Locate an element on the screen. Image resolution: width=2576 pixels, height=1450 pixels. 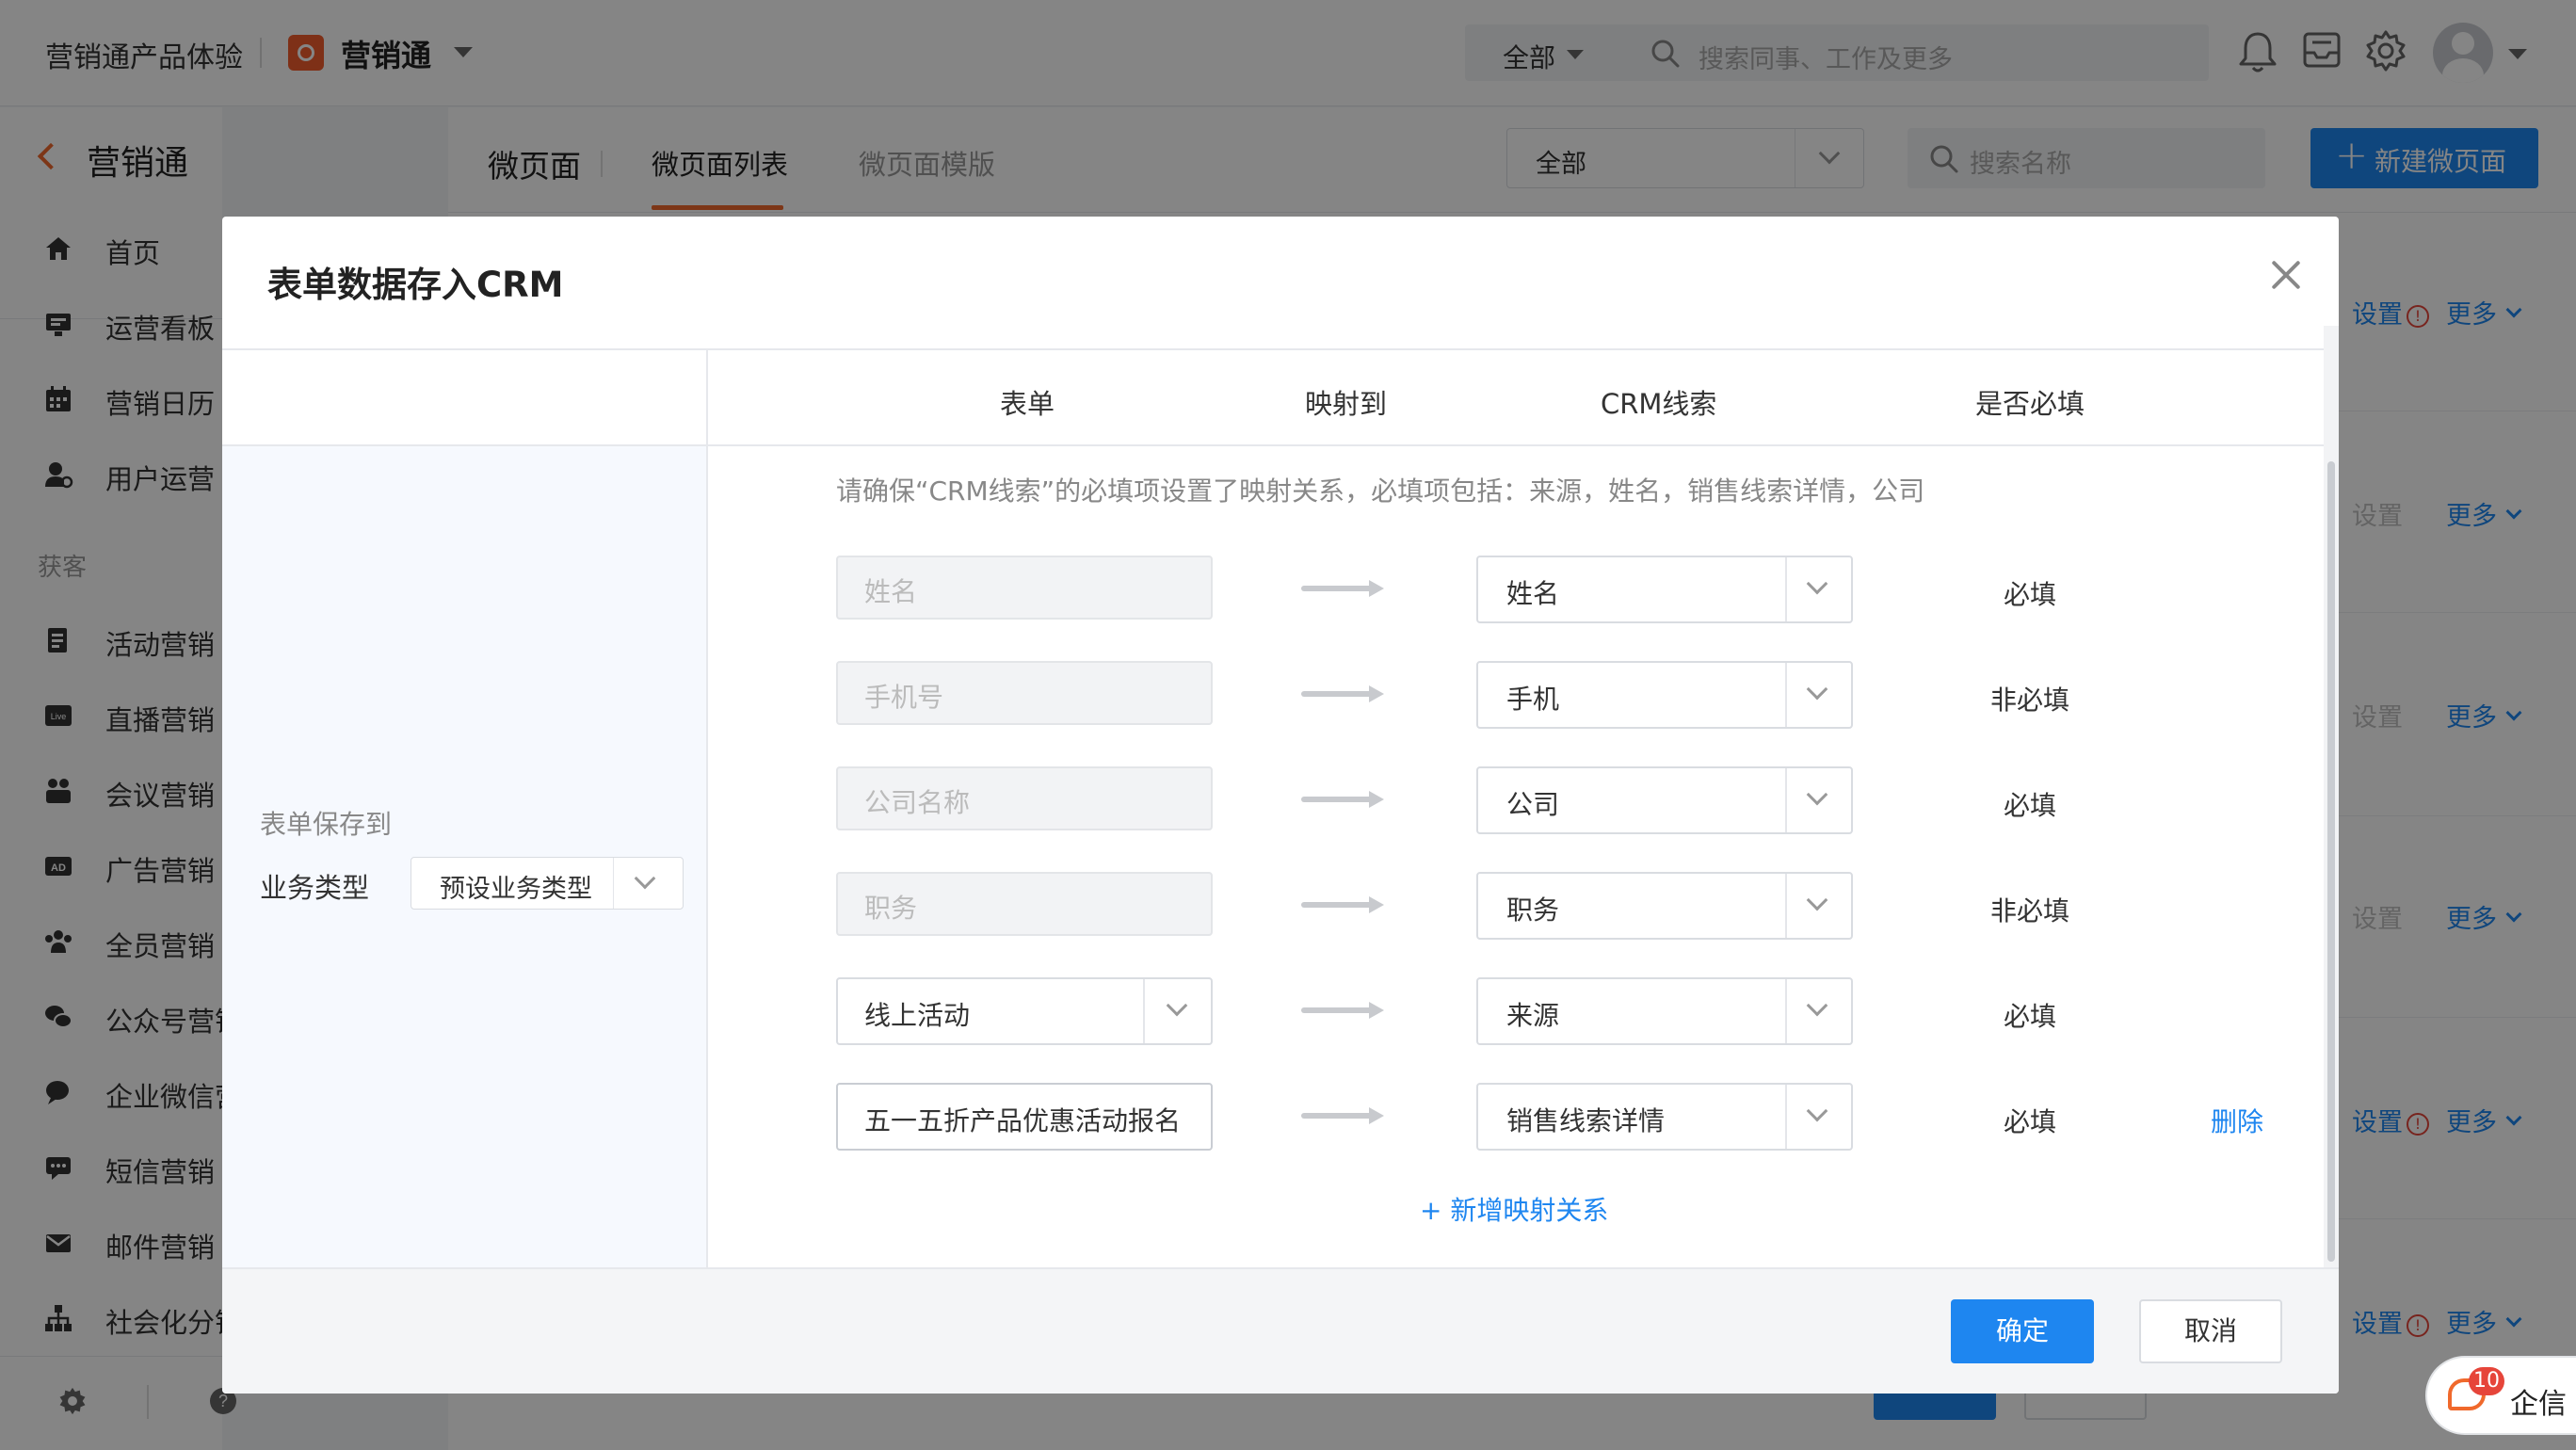
unread-badge: 10 is located at coordinates (2486, 1381).